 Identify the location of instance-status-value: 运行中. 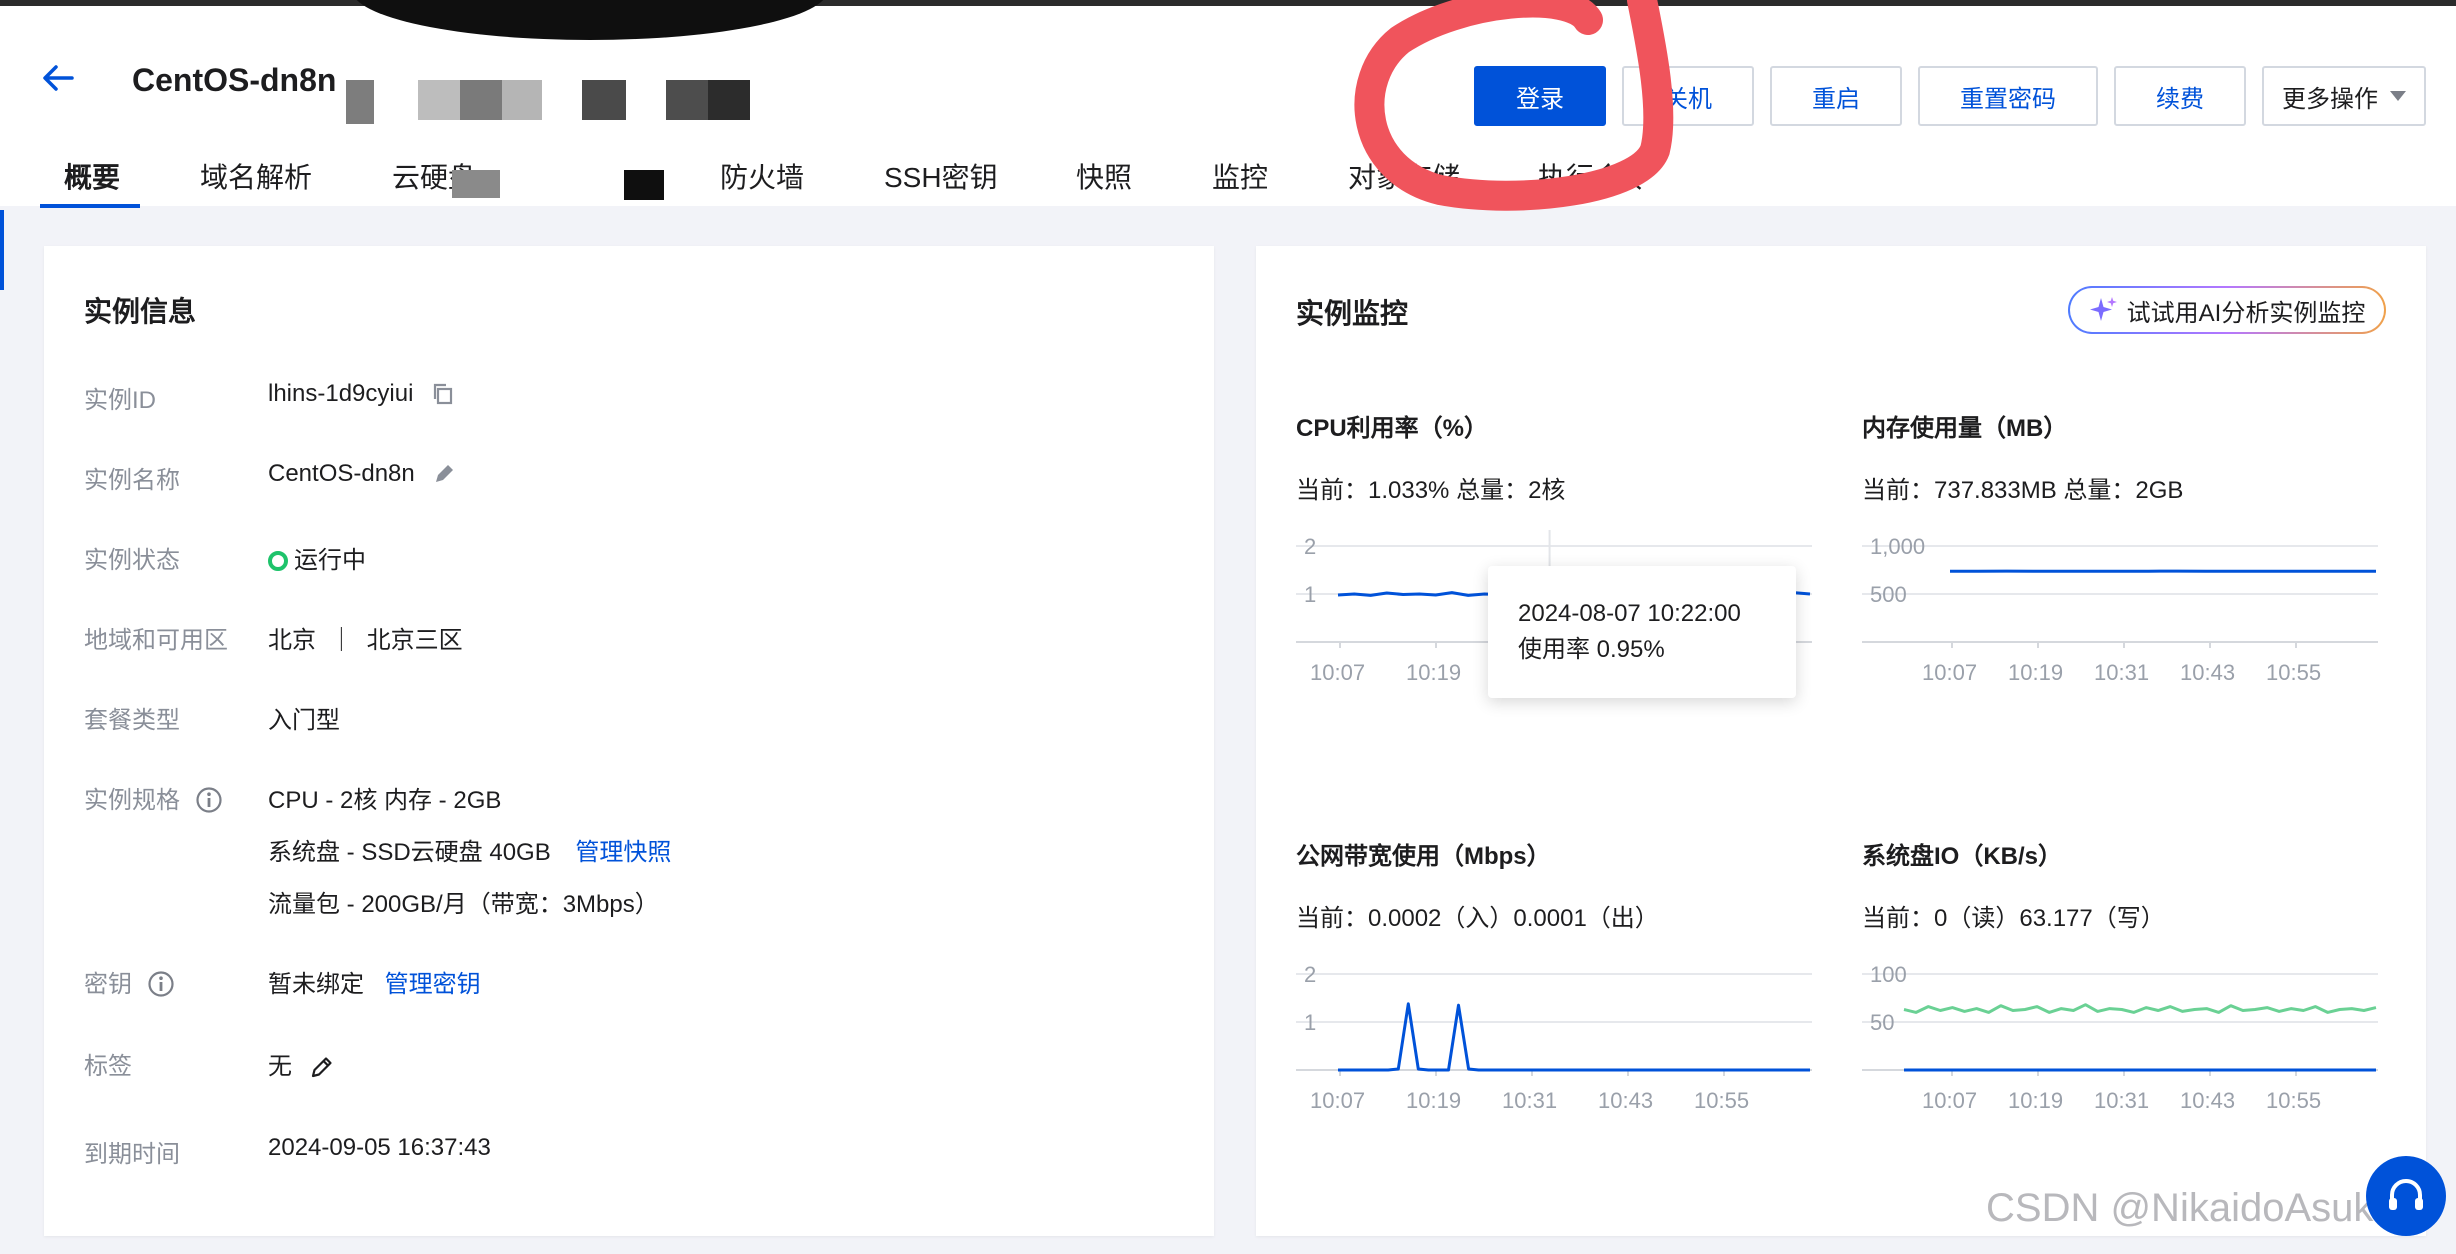
(317, 557).